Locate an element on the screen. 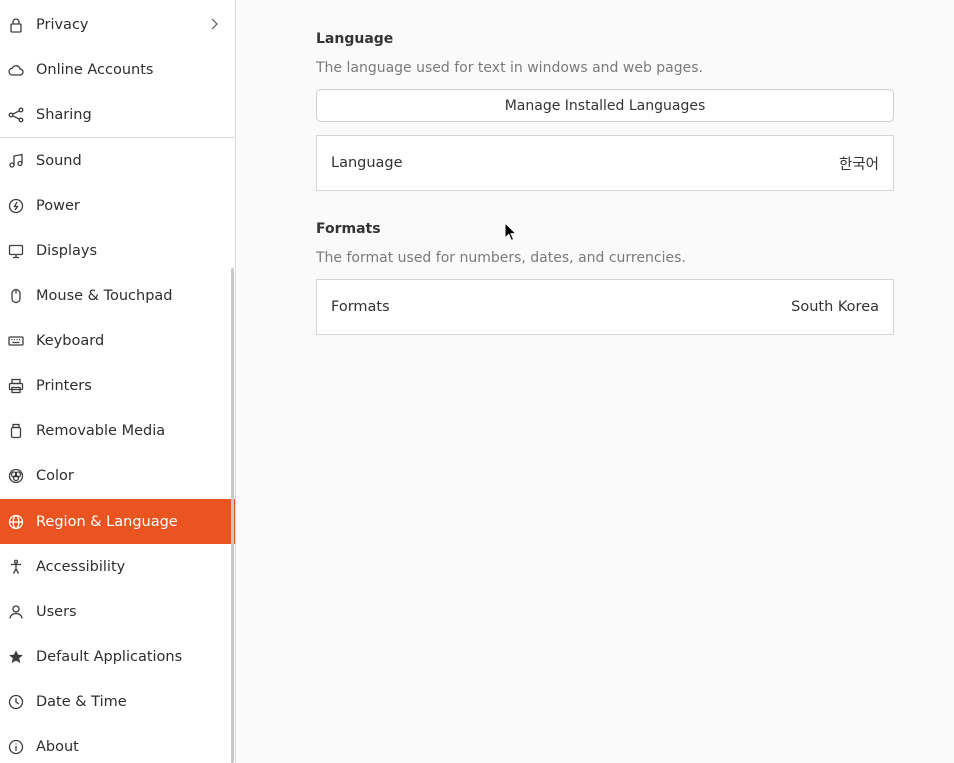 The height and width of the screenshot is (763, 954). chevron-right-icon is located at coordinates (214, 24).